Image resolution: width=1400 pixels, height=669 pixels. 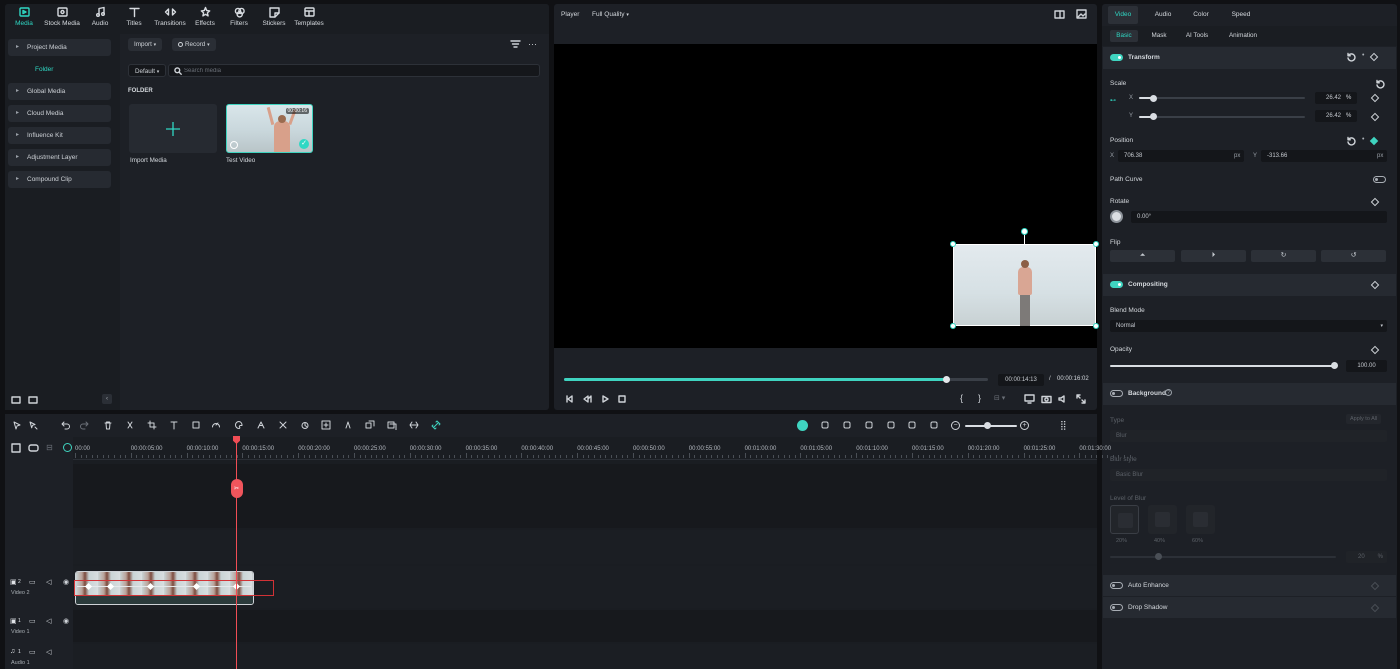 What do you see at coordinates (59, 47) in the screenshot?
I see `sidebar-item-project-media: Project Media` at bounding box center [59, 47].